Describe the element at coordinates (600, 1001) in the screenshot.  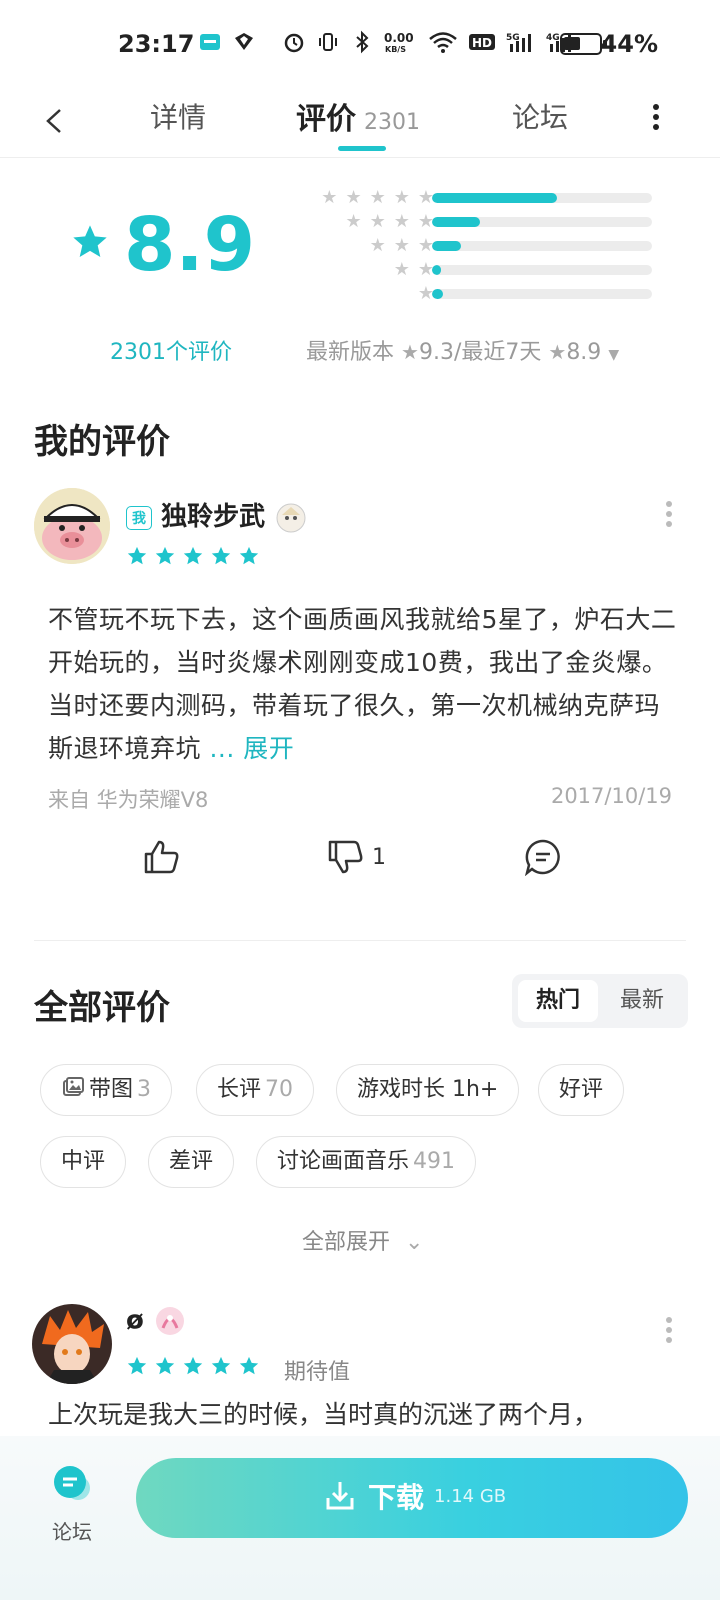
I see `sort-toggle: 热门 最新` at that location.